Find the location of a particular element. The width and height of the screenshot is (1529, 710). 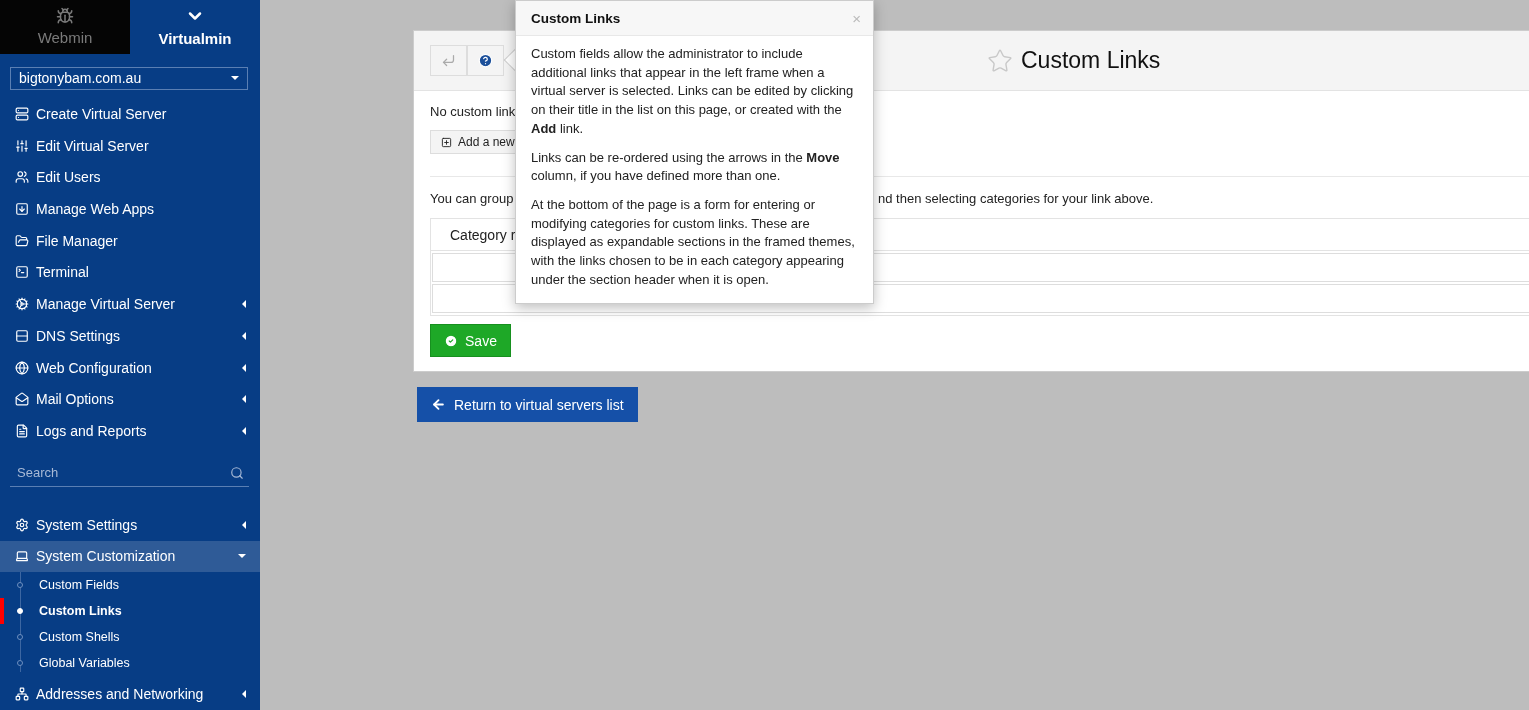

menu-item: System Customization is located at coordinates (130, 556).